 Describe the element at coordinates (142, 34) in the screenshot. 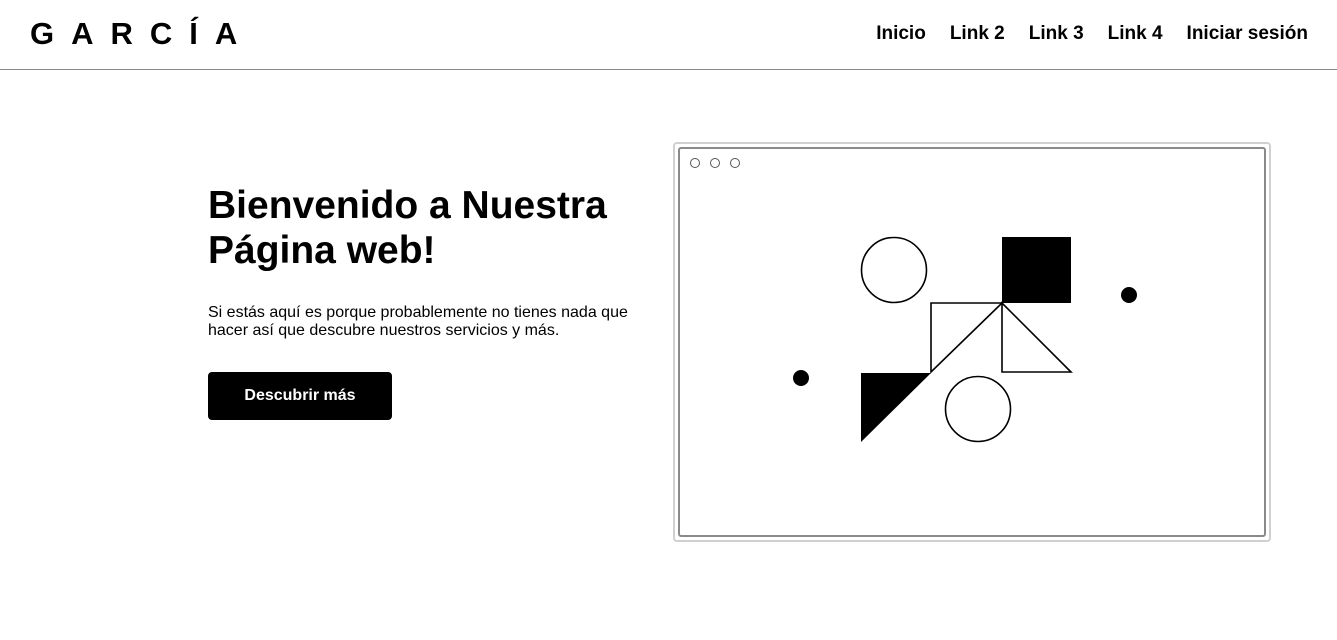

I see `brand-logo: GARCÍA` at that location.